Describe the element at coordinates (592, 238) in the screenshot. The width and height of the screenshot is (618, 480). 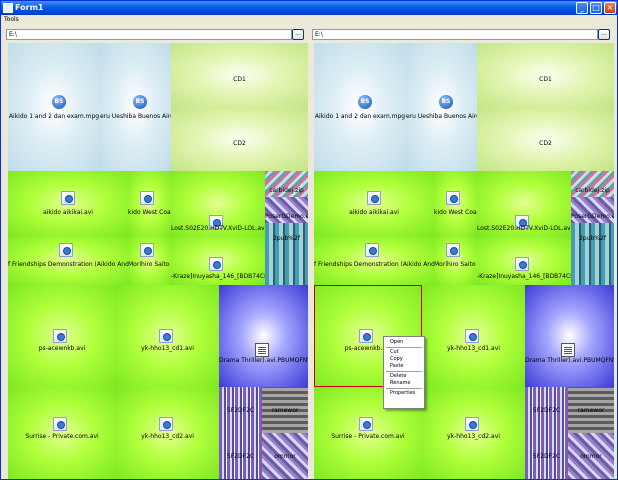
I see `cell-label: 2pub%2f` at that location.